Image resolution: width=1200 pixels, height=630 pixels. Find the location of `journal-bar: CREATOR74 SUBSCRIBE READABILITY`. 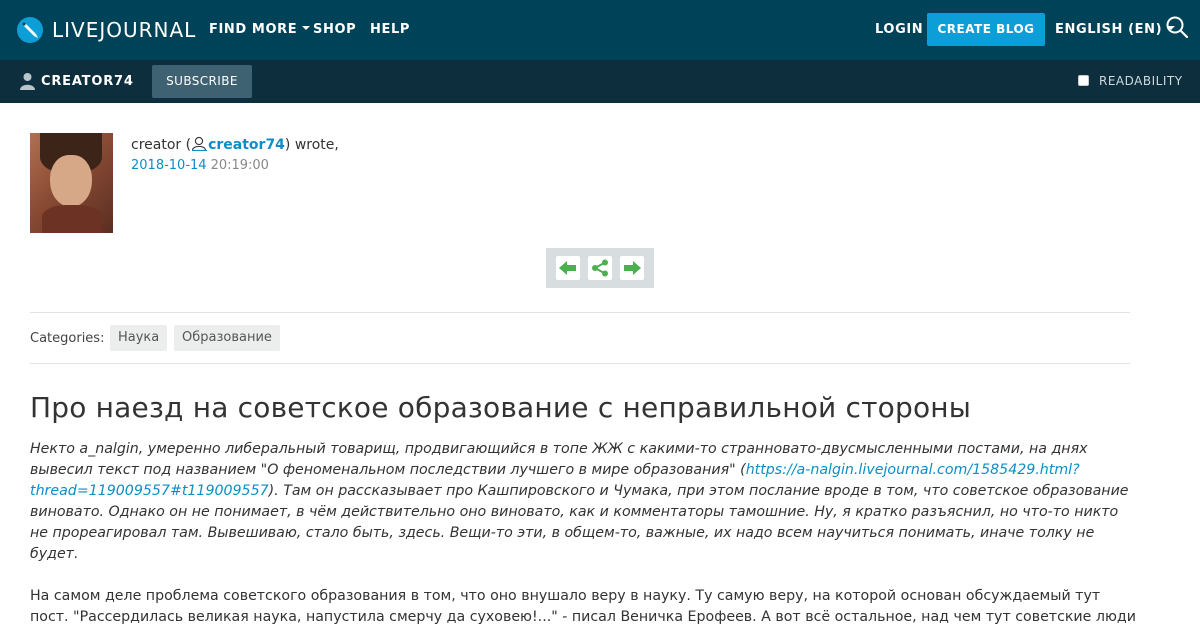

journal-bar: CREATOR74 SUBSCRIBE READABILITY is located at coordinates (600, 81).